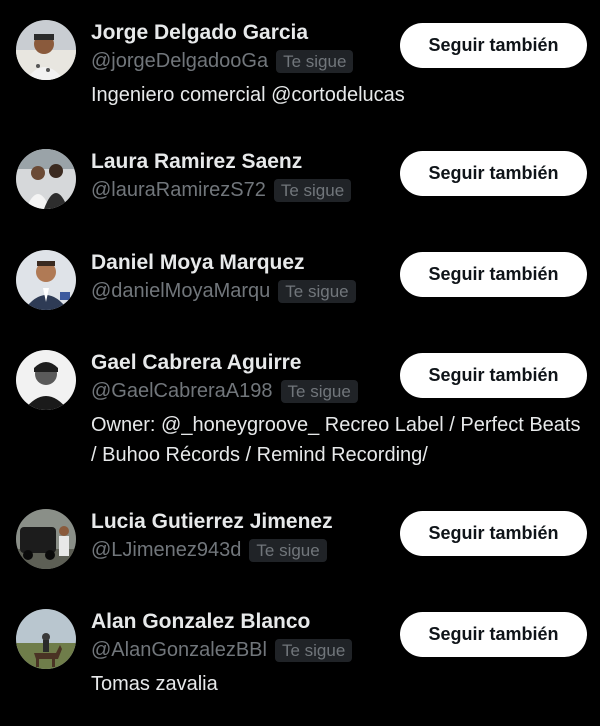  Describe the element at coordinates (182, 391) in the screenshot. I see `user-handle: @GaelCabreraA198` at that location.